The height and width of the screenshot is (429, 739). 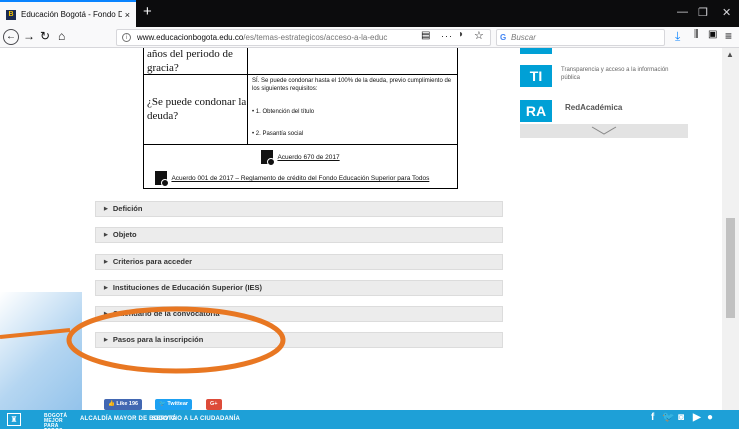 I want to click on accordion-label: Objeto, so click(x=124, y=234).